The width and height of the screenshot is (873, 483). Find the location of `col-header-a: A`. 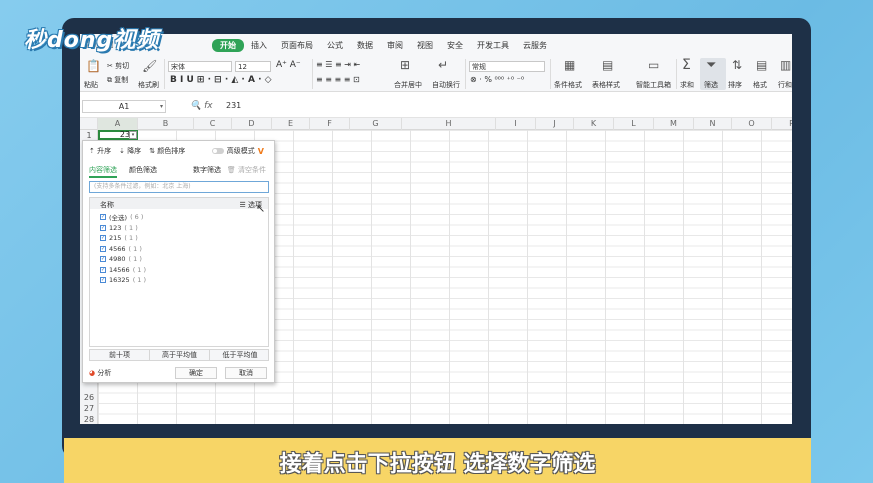

col-header-a: A is located at coordinates (118, 124).